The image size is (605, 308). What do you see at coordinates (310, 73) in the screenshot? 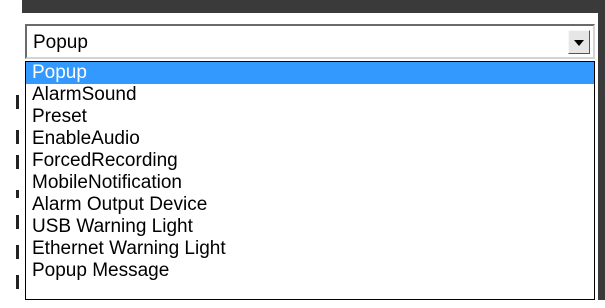
I see `option-popup: Popup` at bounding box center [310, 73].